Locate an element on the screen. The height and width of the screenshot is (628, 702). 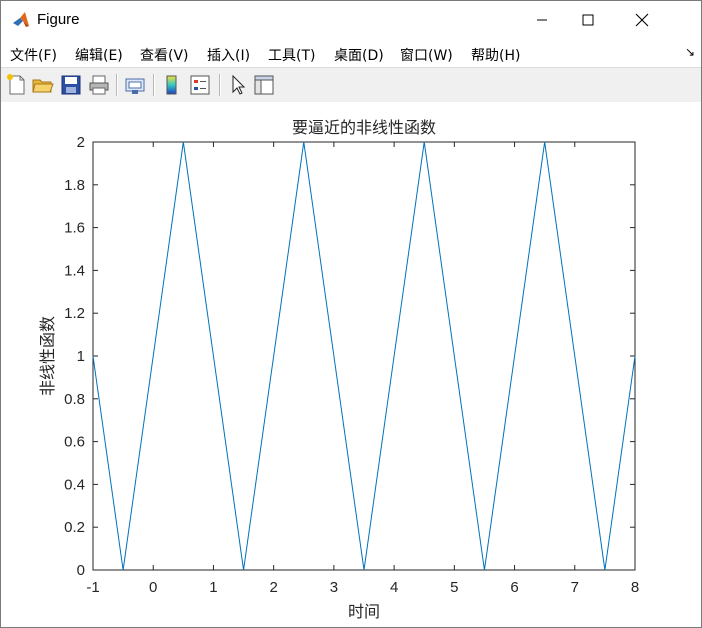
x-tick-label: 0 is located at coordinates (153, 587).